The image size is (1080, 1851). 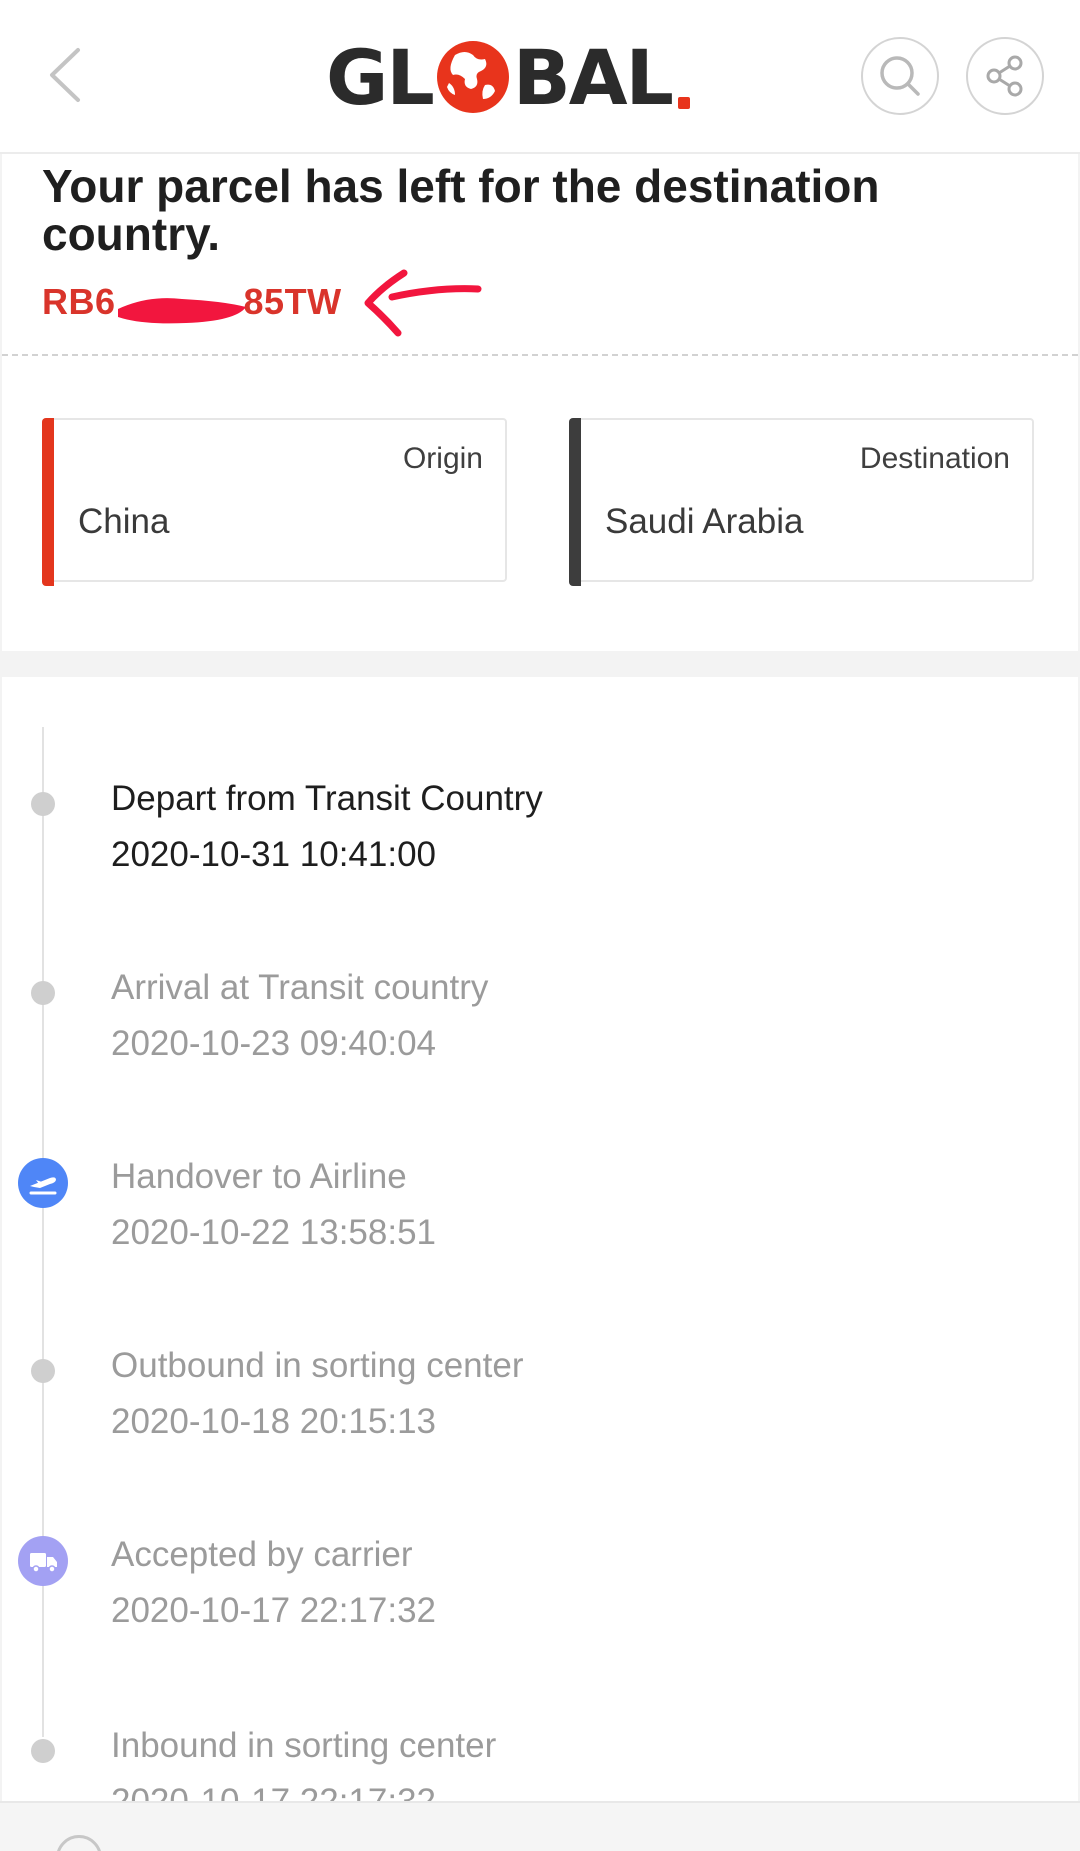 I want to click on event-title: Inbound in sorting center, so click(x=304, y=1745).